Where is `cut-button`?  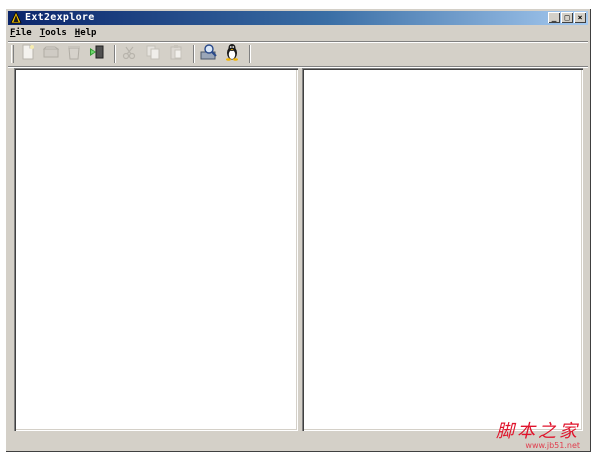
cut-button is located at coordinates (130, 54).